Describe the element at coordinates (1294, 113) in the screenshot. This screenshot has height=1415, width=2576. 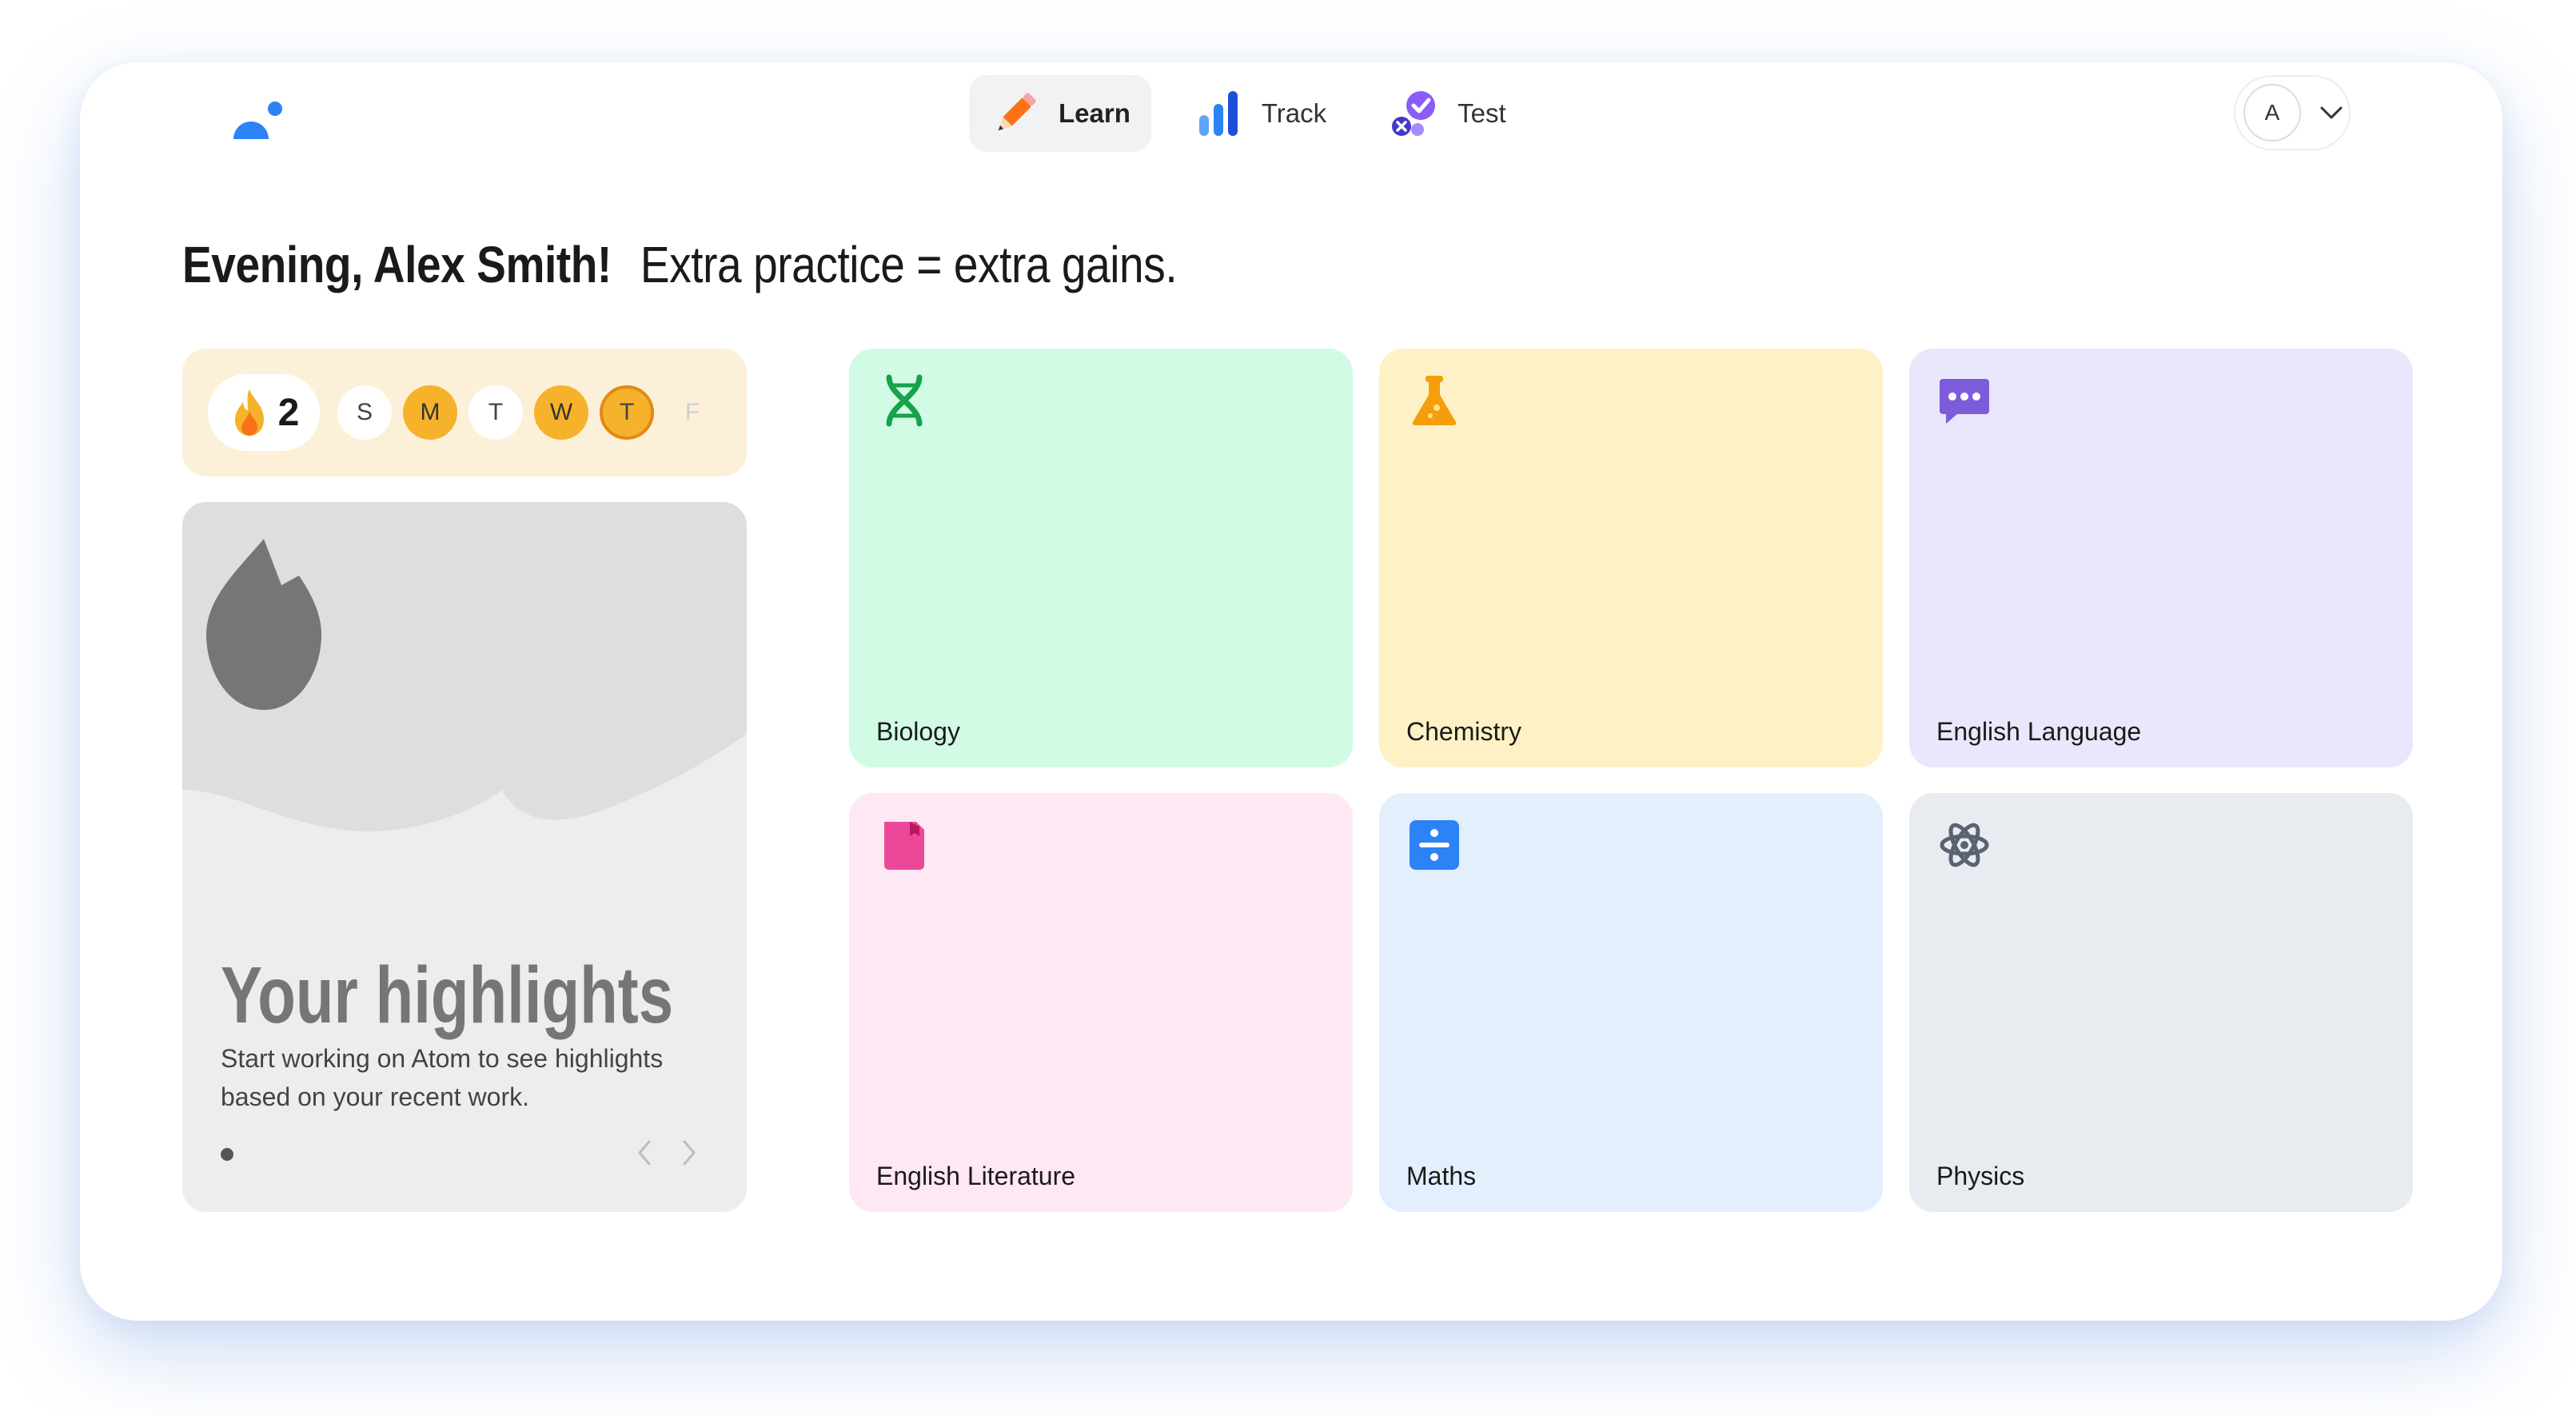
I see `tab-track-label: Track` at that location.